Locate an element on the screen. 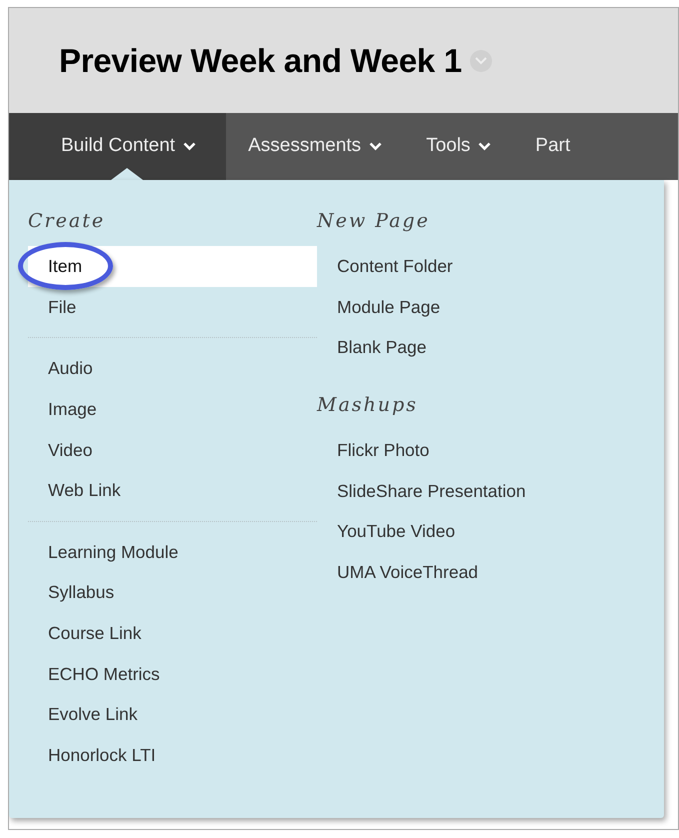 Image resolution: width=679 pixels, height=838 pixels. section-heading: Mashups is located at coordinates (368, 405).